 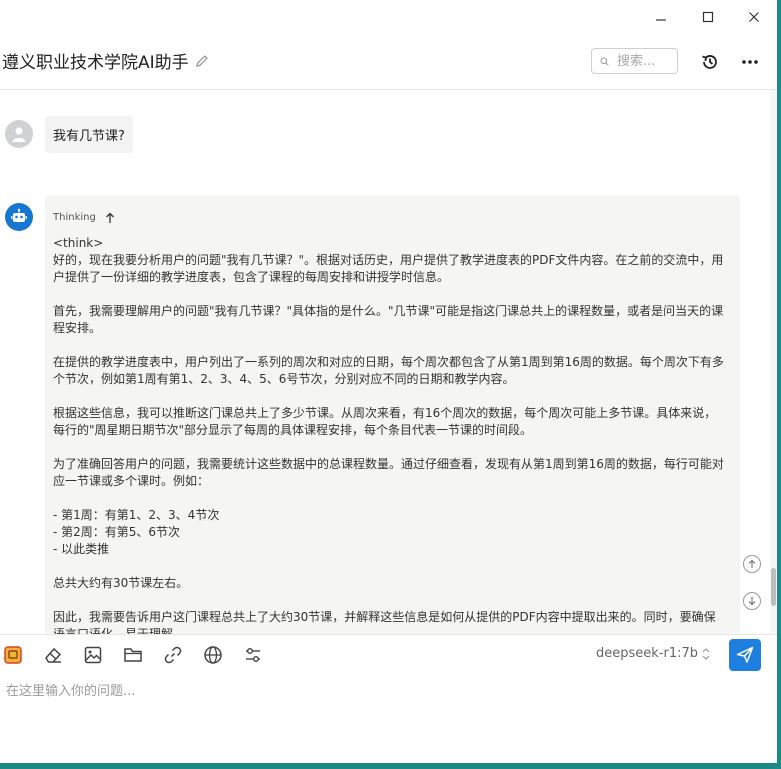 I want to click on settings-sliders-icon, so click(x=253, y=655).